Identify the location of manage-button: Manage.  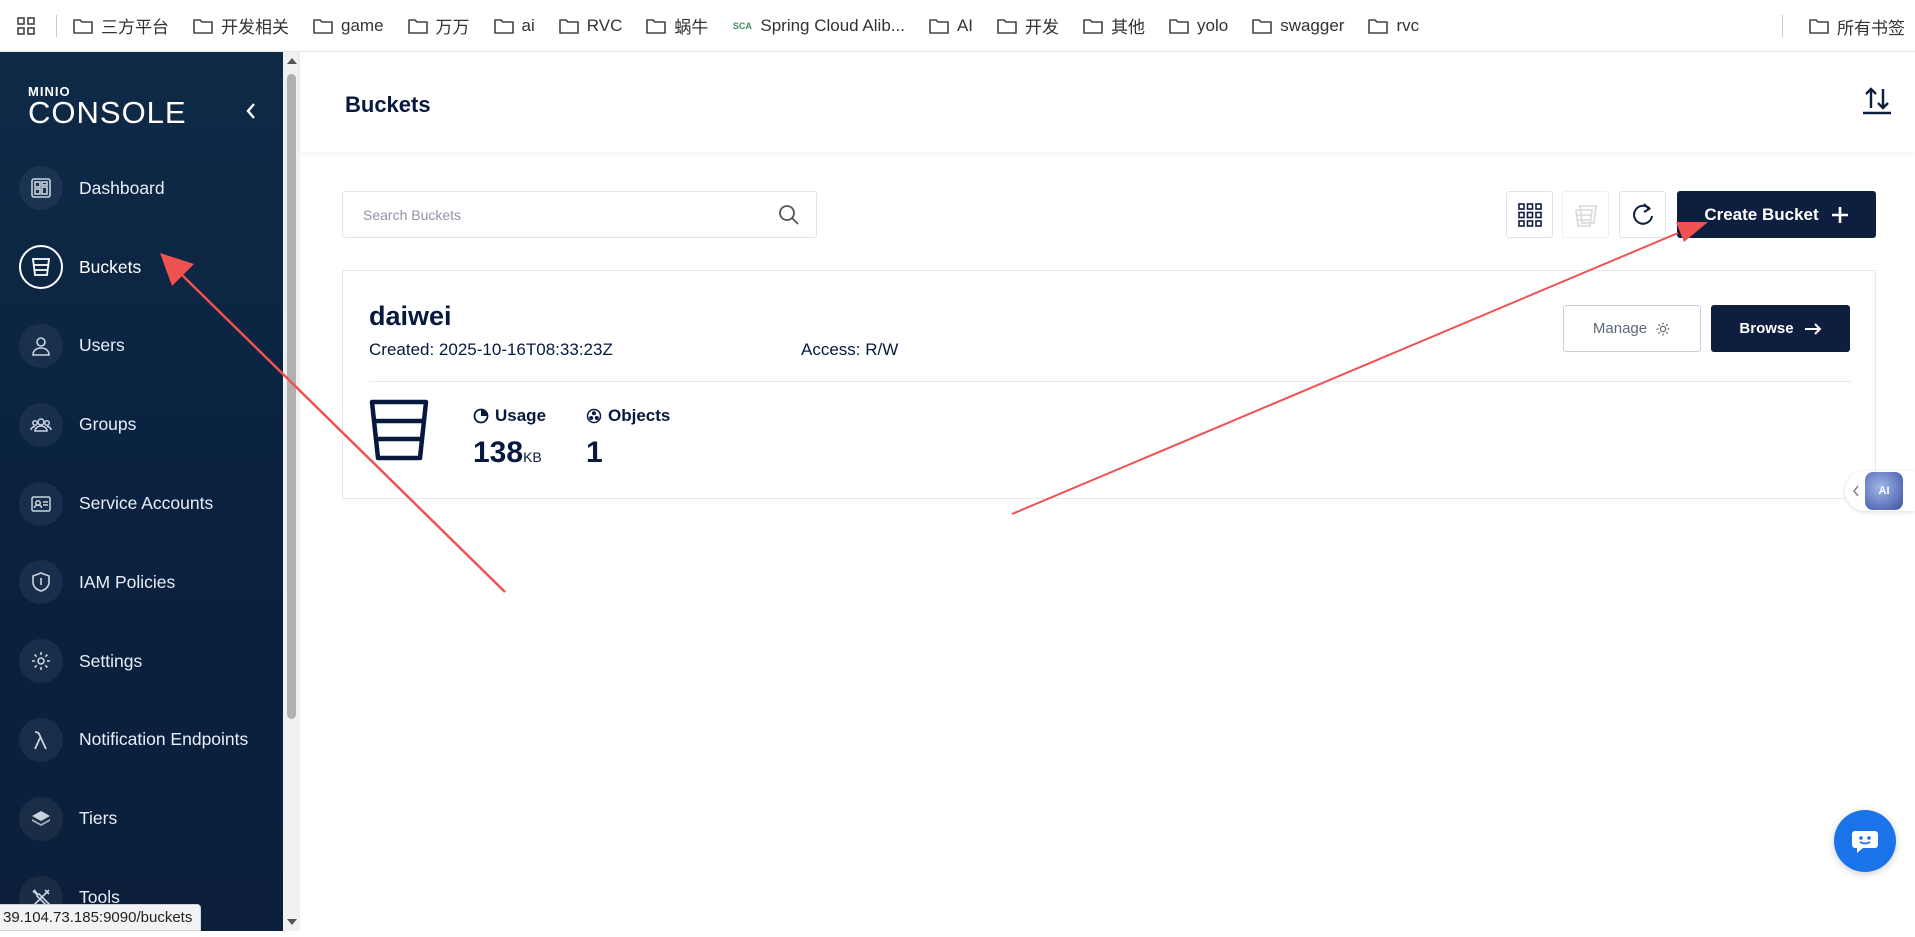
(1632, 328).